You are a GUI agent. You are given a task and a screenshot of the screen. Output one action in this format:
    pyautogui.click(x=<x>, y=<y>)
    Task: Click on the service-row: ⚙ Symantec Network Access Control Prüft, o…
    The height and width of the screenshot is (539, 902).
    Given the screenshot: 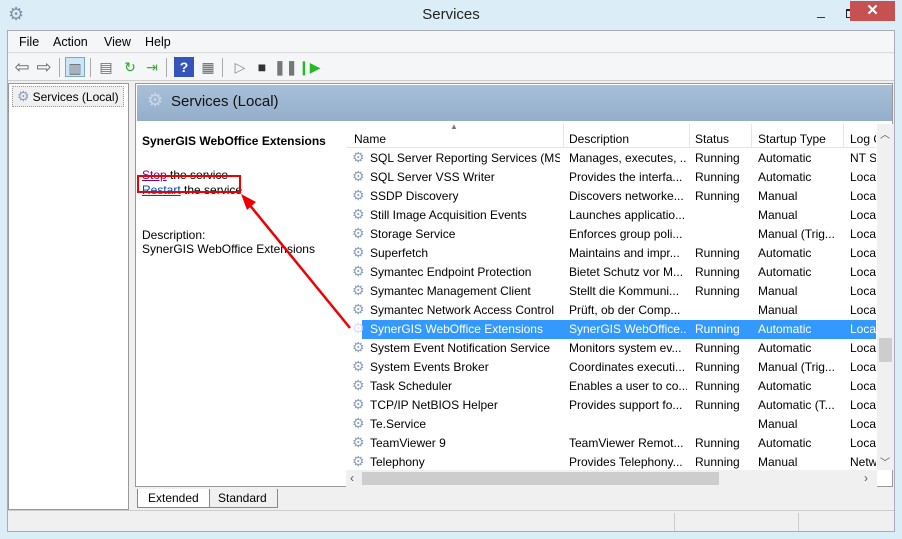 What is the action you would take?
    pyautogui.click(x=611, y=310)
    